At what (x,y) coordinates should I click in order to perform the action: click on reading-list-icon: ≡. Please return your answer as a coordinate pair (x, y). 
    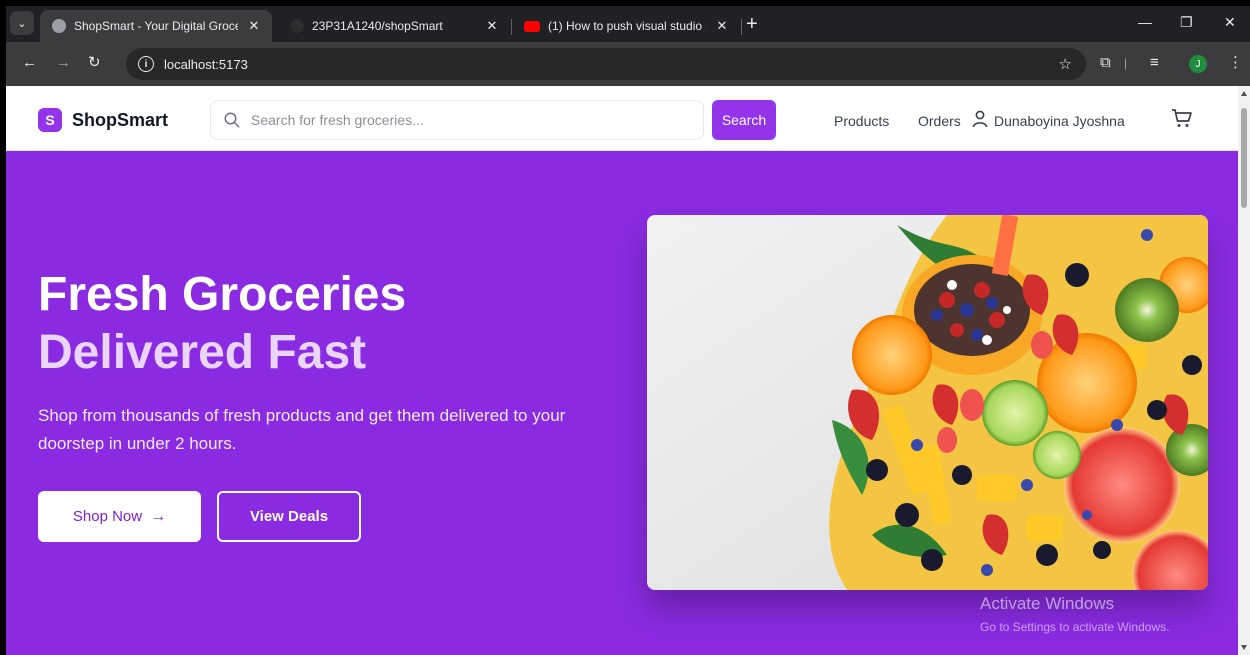
    Looking at the image, I should click on (1154, 63).